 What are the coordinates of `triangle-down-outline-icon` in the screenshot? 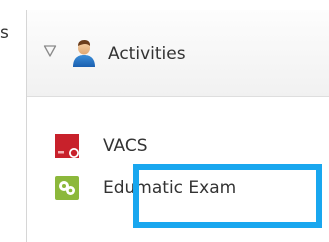 It's located at (50, 51).